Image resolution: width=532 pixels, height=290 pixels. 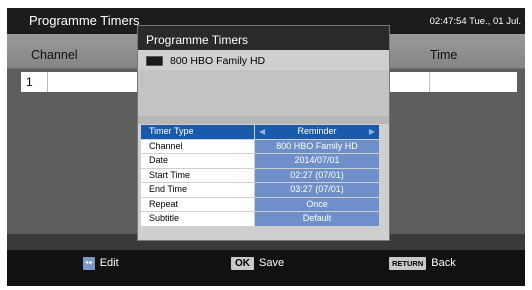 I want to click on setting-end-time: End Time 03:27 (07/01), so click(x=263, y=190).